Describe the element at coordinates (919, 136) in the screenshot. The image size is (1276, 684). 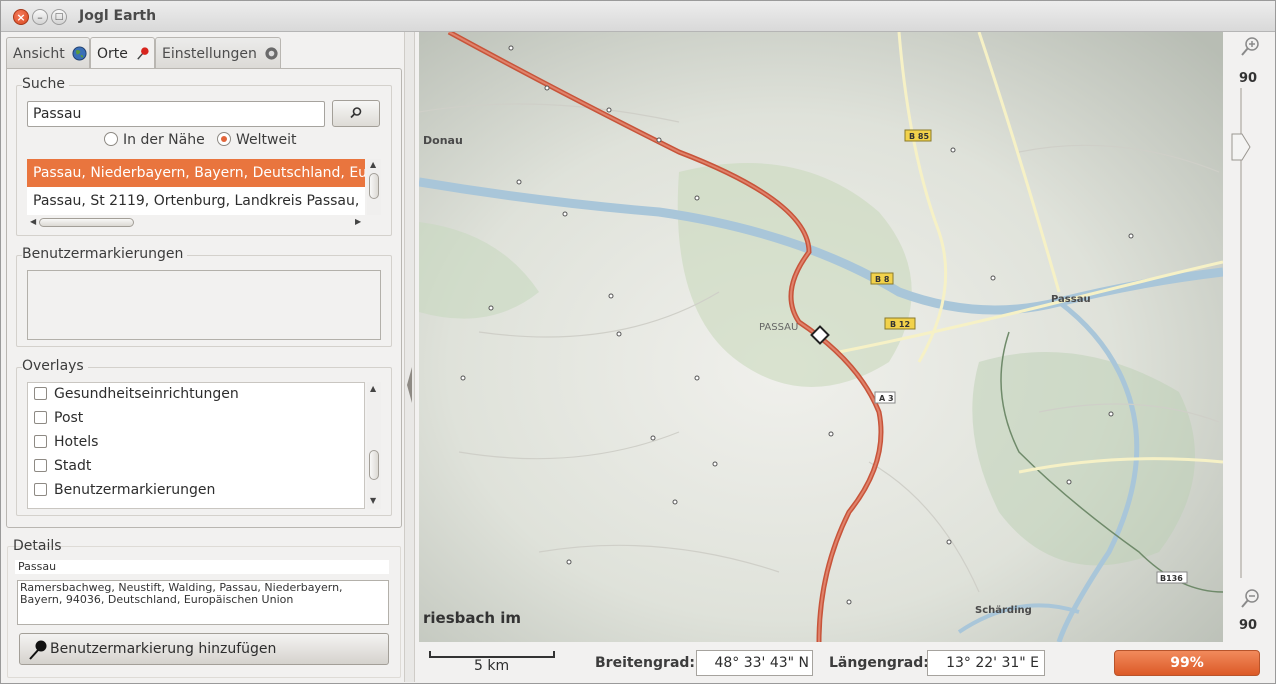
I see `road-label-b85: B 85` at that location.